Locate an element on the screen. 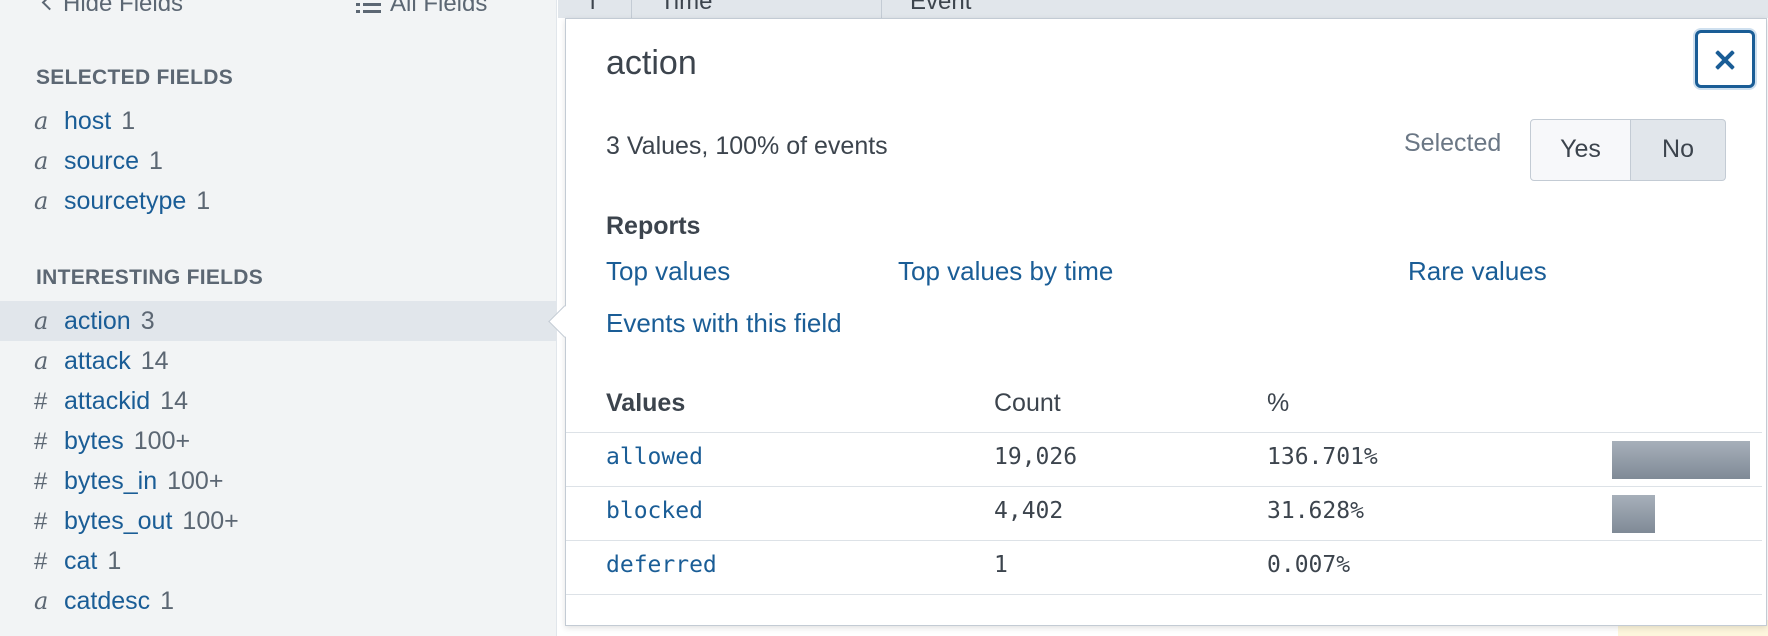  field-name: attackid is located at coordinates (107, 401).